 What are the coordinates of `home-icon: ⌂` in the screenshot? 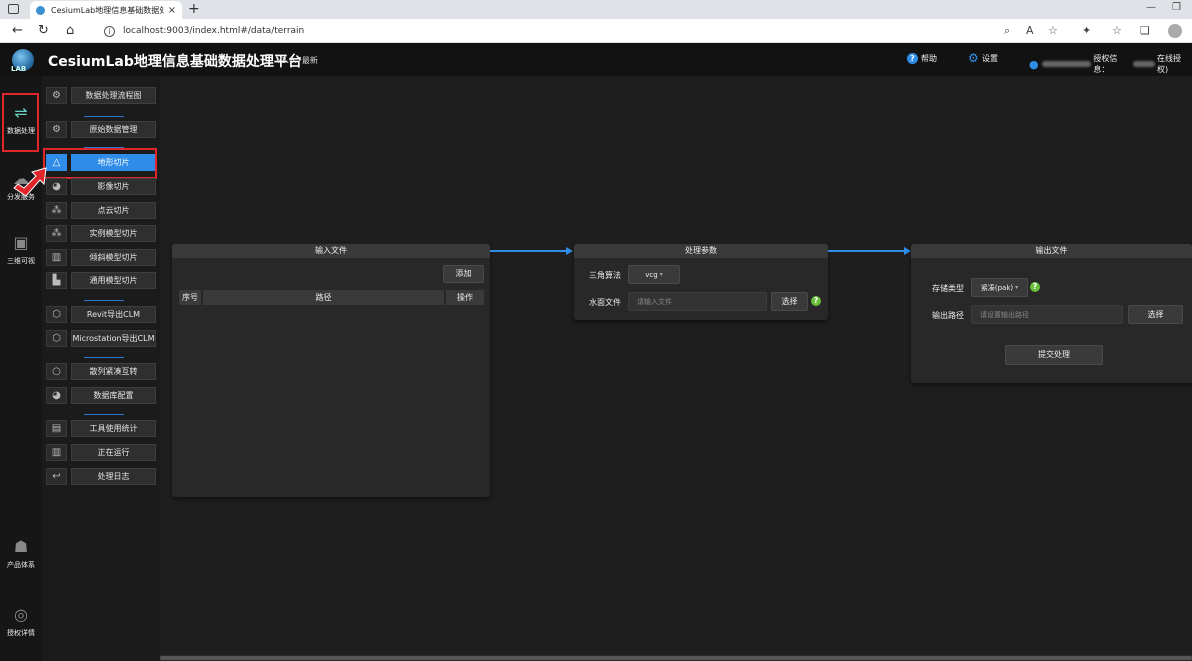 It's located at (70, 31).